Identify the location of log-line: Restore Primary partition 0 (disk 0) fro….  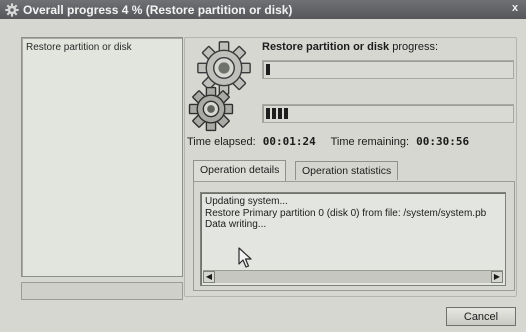
(346, 213).